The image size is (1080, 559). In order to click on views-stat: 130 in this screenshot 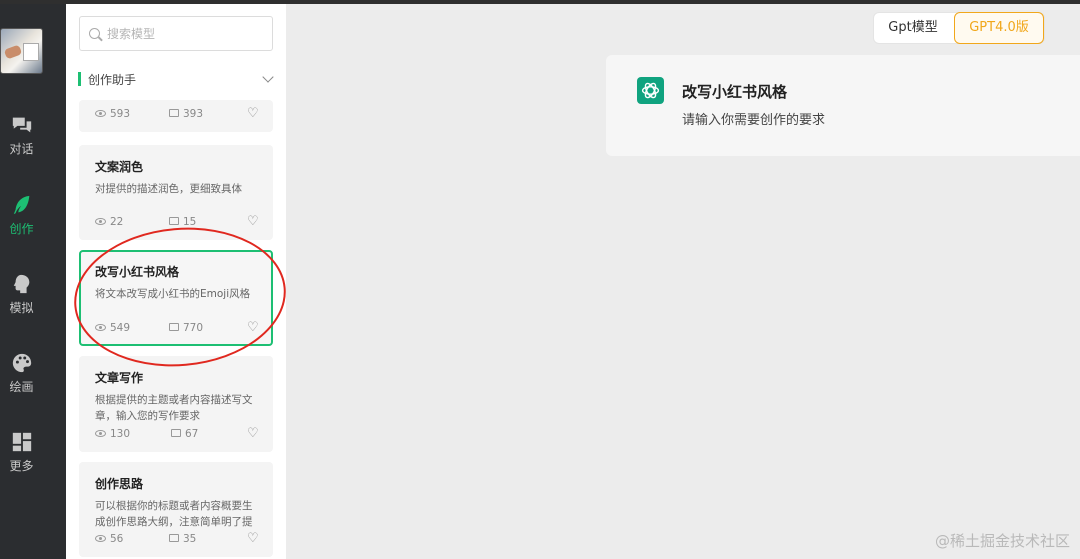, I will do `click(112, 434)`.